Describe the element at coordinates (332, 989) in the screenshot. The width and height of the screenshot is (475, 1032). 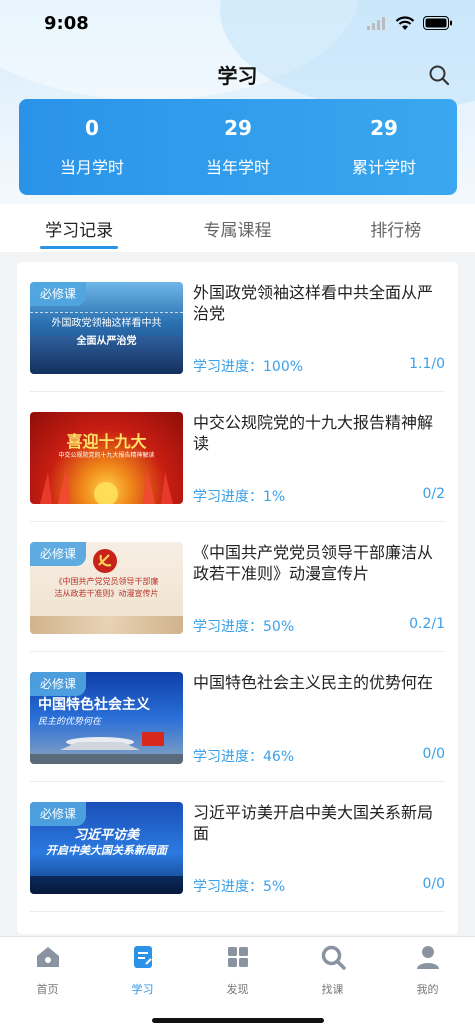
I see `nav-label: 找课` at that location.